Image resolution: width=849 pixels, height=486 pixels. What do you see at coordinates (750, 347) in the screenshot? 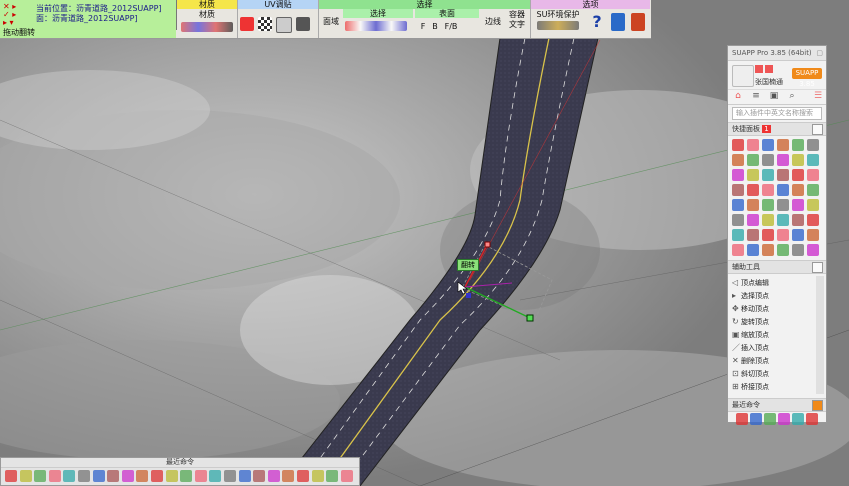
I see `aux-item: ／插入顶点` at bounding box center [750, 347].